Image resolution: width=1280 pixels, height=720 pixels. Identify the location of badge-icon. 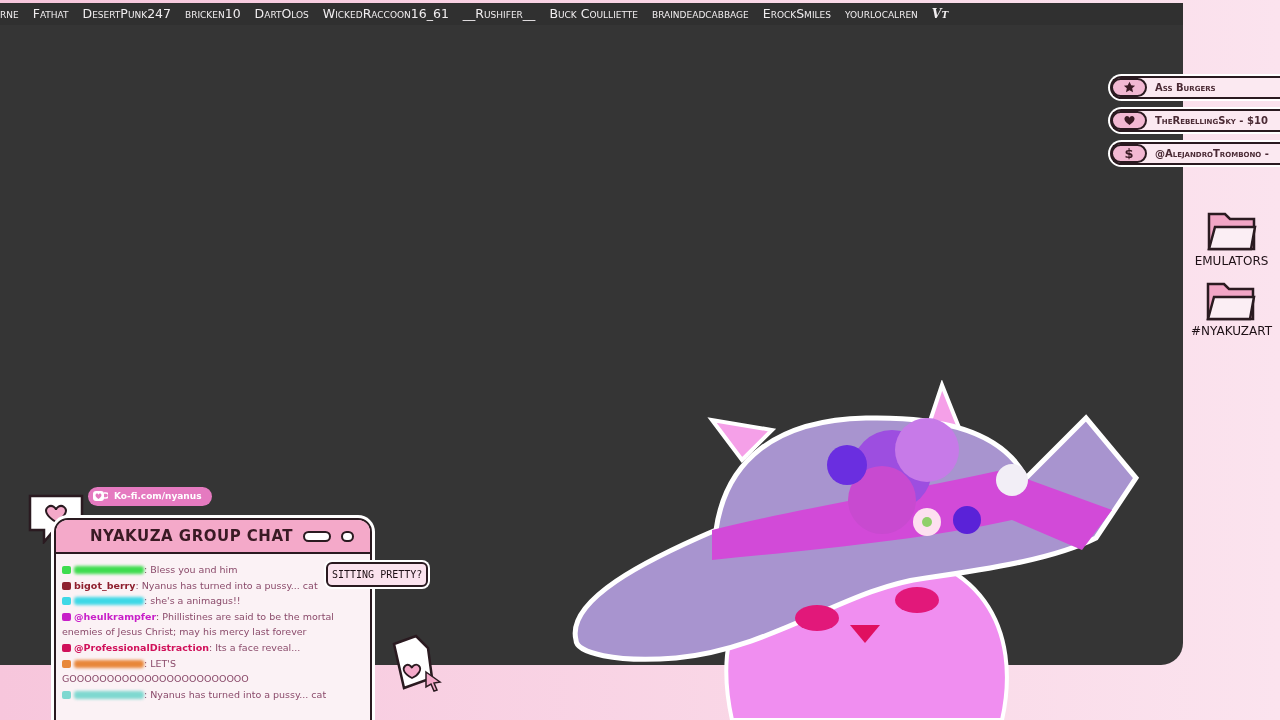
(66, 694).